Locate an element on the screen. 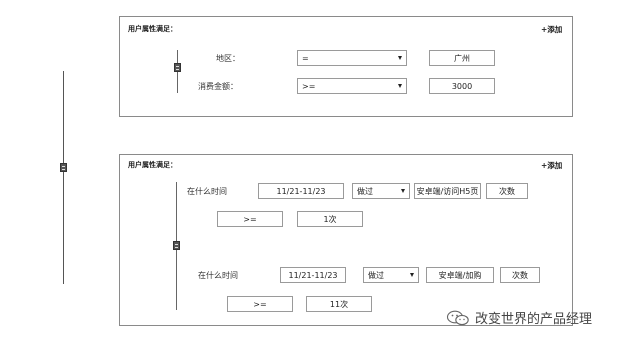 This screenshot has width=640, height=346. spending-value-field: 3000 is located at coordinates (462, 86).